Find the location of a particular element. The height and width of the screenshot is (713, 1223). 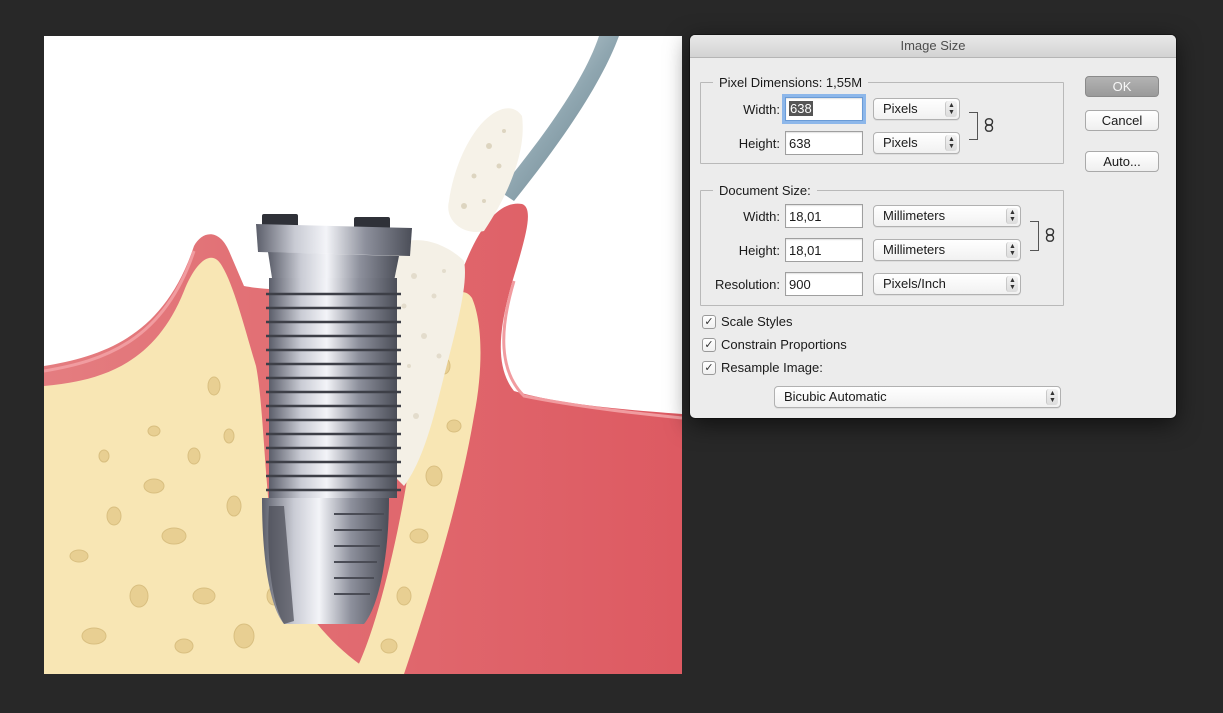

doc-width-unit-select: Millimeters ▲ ▼ is located at coordinates (947, 216).